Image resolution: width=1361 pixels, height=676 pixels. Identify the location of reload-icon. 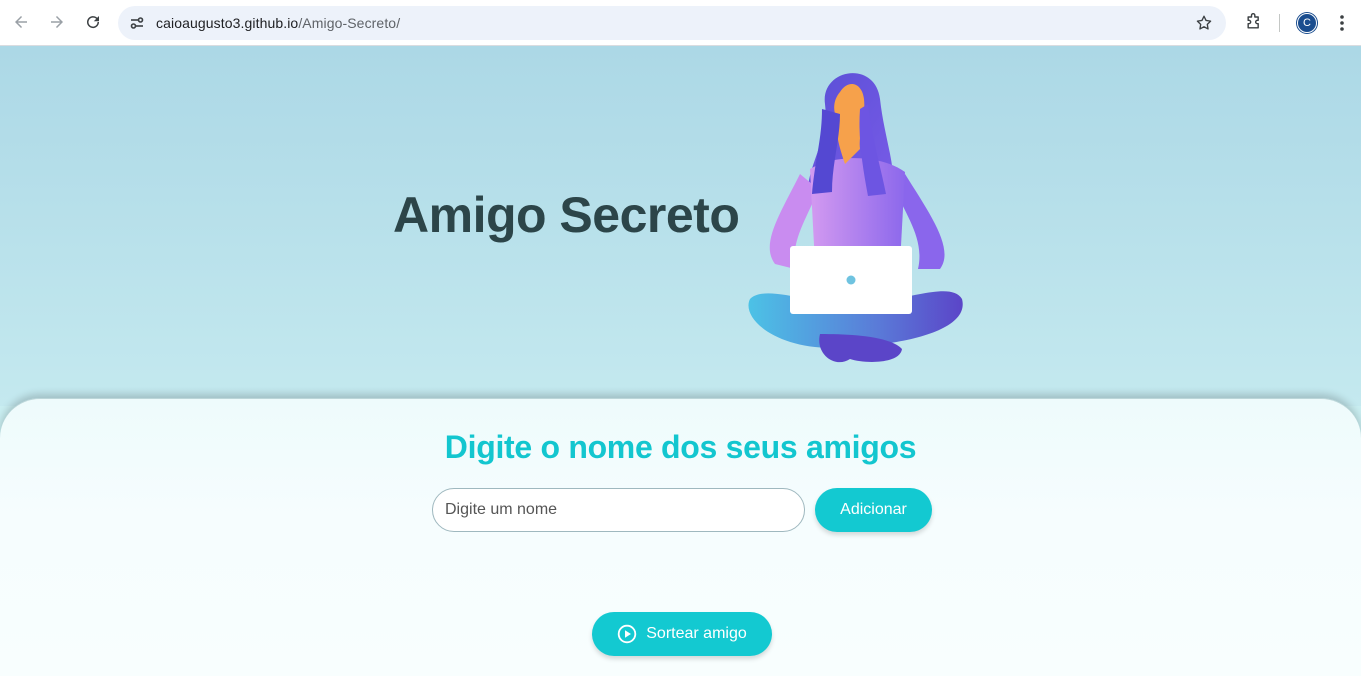
(93, 22).